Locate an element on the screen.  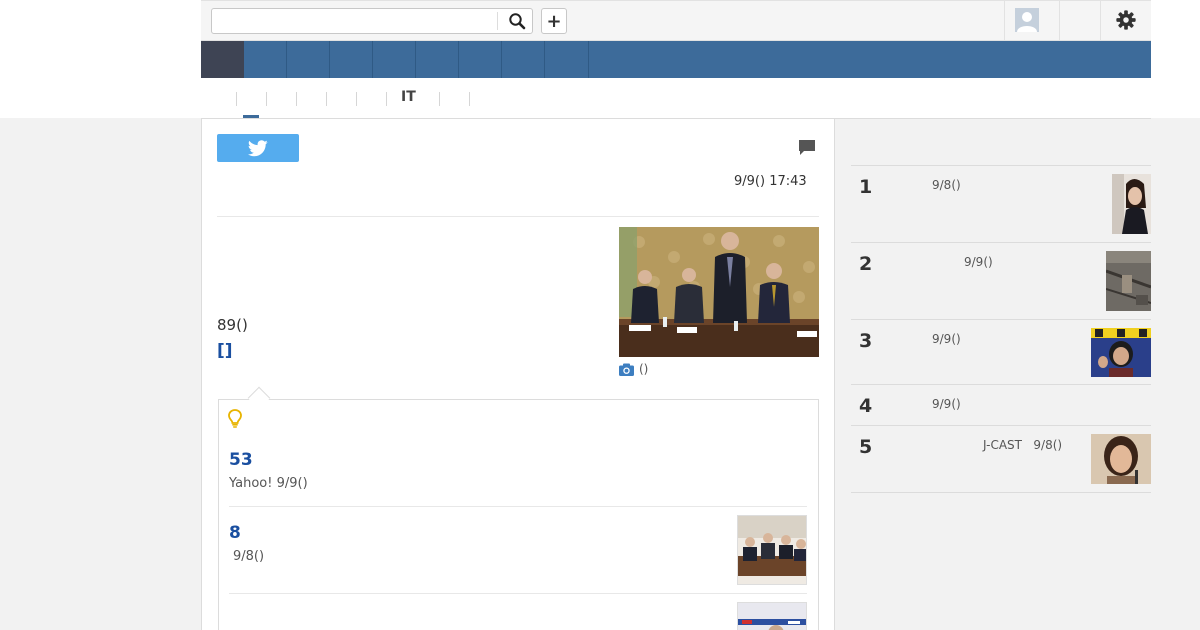
ranking-number: 3 is located at coordinates (866, 341).